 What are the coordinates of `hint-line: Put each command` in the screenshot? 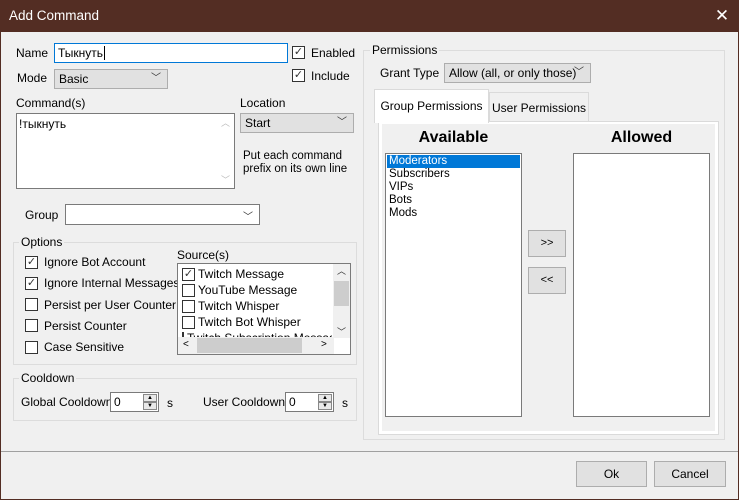 It's located at (293, 156).